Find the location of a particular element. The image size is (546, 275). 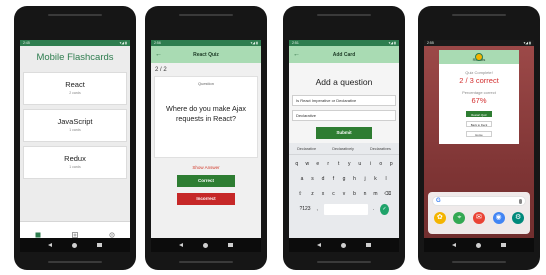

key: m is located at coordinates (375, 194).